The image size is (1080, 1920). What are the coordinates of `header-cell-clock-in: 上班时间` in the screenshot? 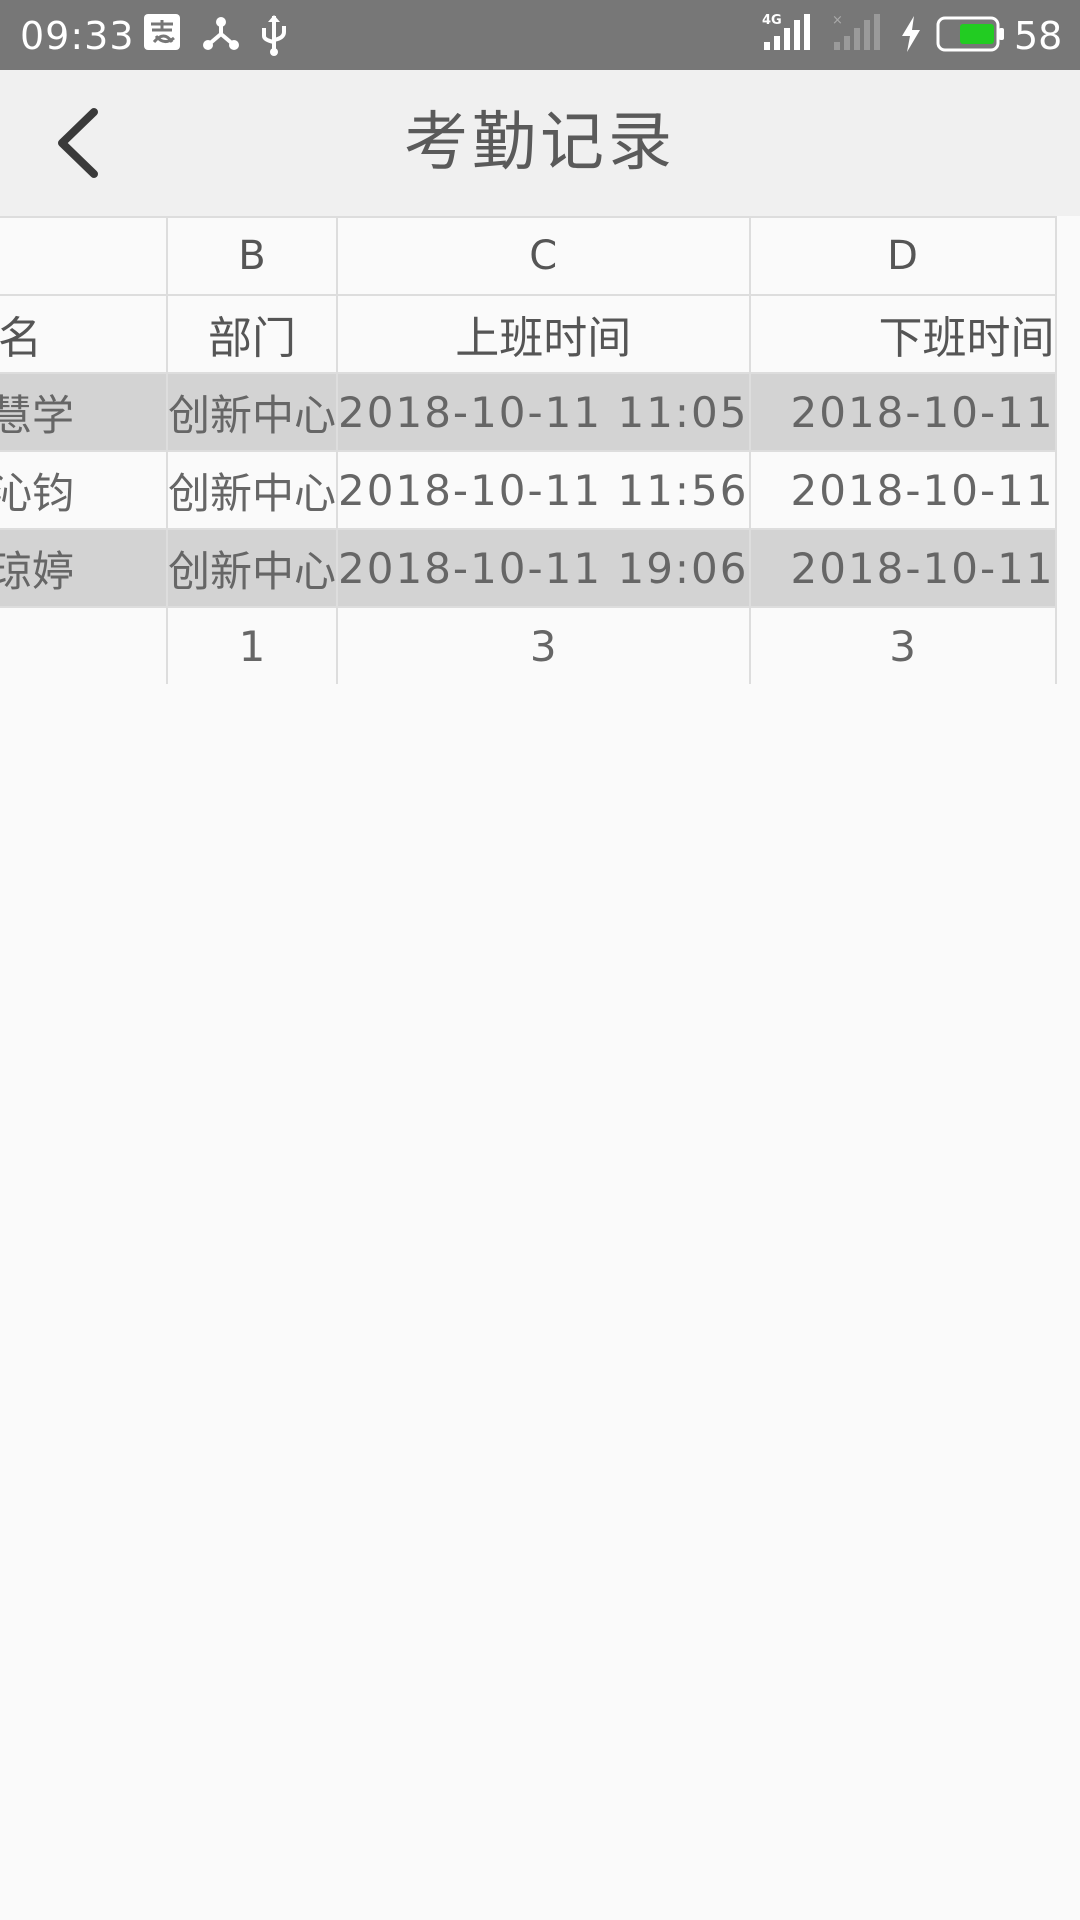 It's located at (543, 334).